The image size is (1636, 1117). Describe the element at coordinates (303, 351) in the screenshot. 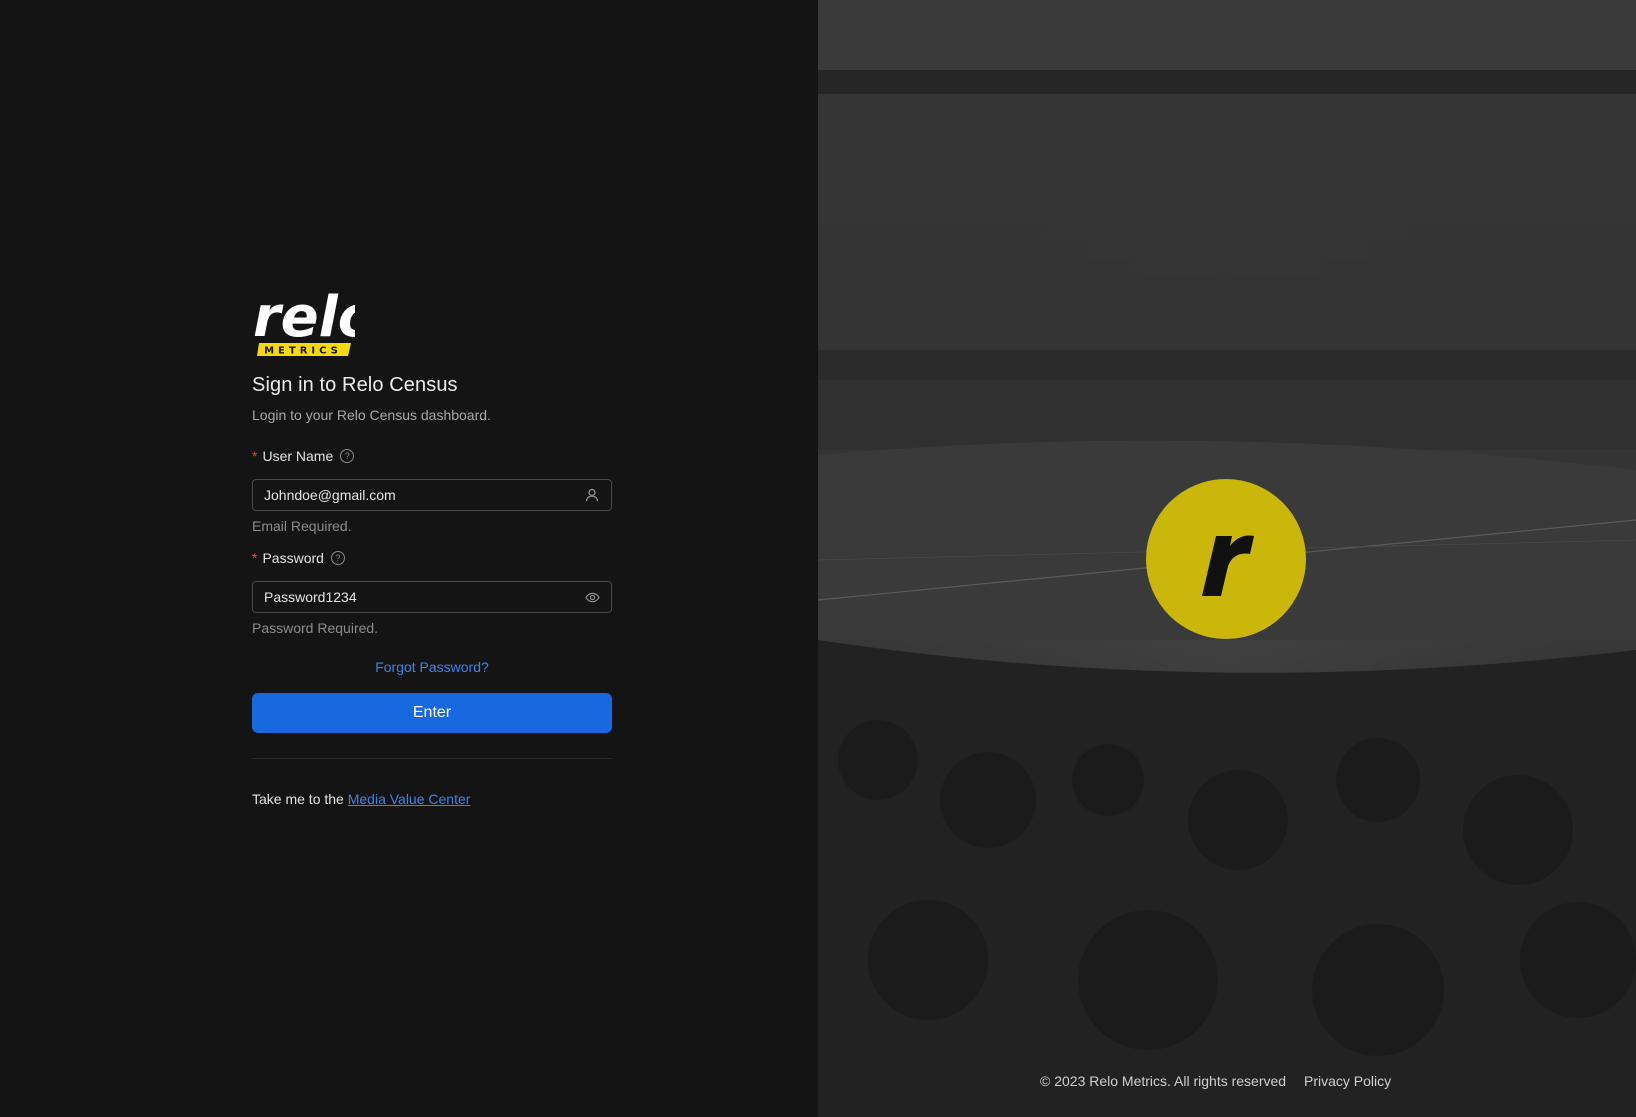

I see `svg-text: METRICS` at that location.